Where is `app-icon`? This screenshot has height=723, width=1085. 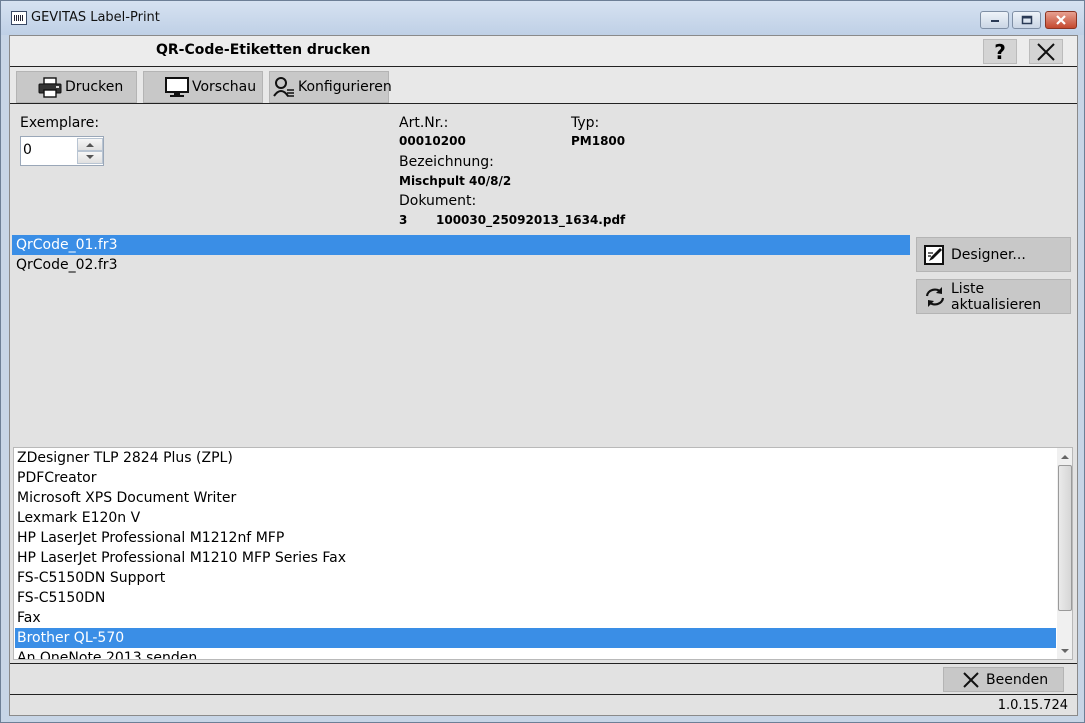
app-icon is located at coordinates (19, 18).